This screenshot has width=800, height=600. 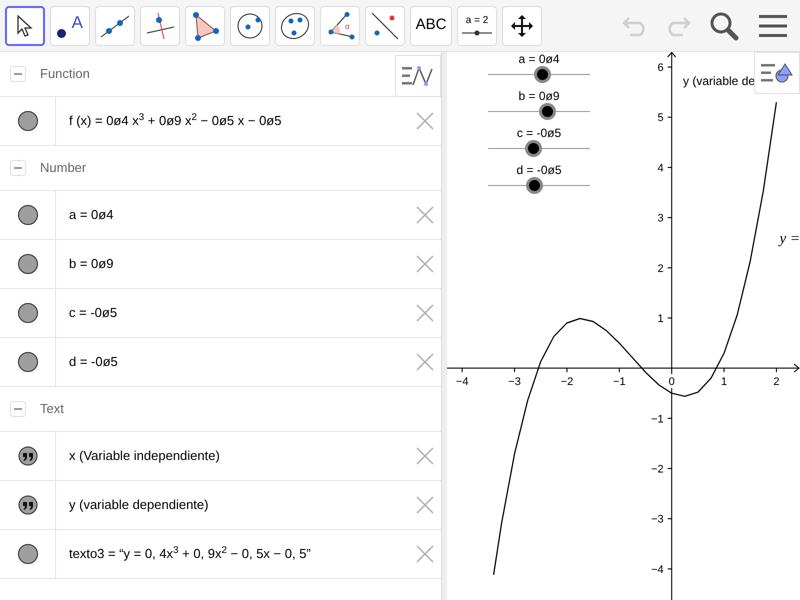 What do you see at coordinates (477, 26) in the screenshot?
I see `tool-button: a = 2` at bounding box center [477, 26].